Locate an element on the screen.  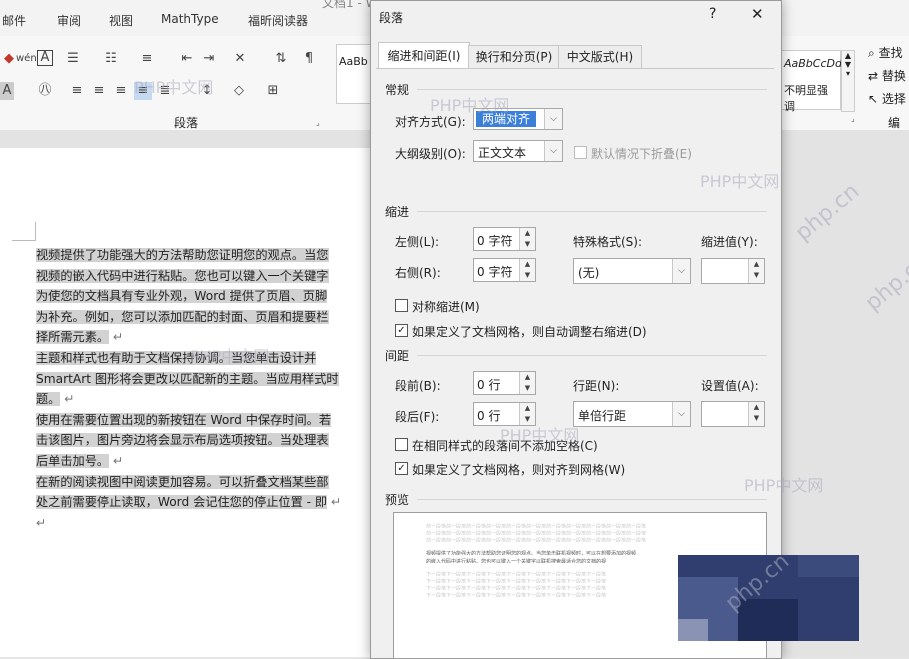
document-line: 击该图片，图片旁边将会显示布局选项按钮。当处理表 is located at coordinates (211, 440).